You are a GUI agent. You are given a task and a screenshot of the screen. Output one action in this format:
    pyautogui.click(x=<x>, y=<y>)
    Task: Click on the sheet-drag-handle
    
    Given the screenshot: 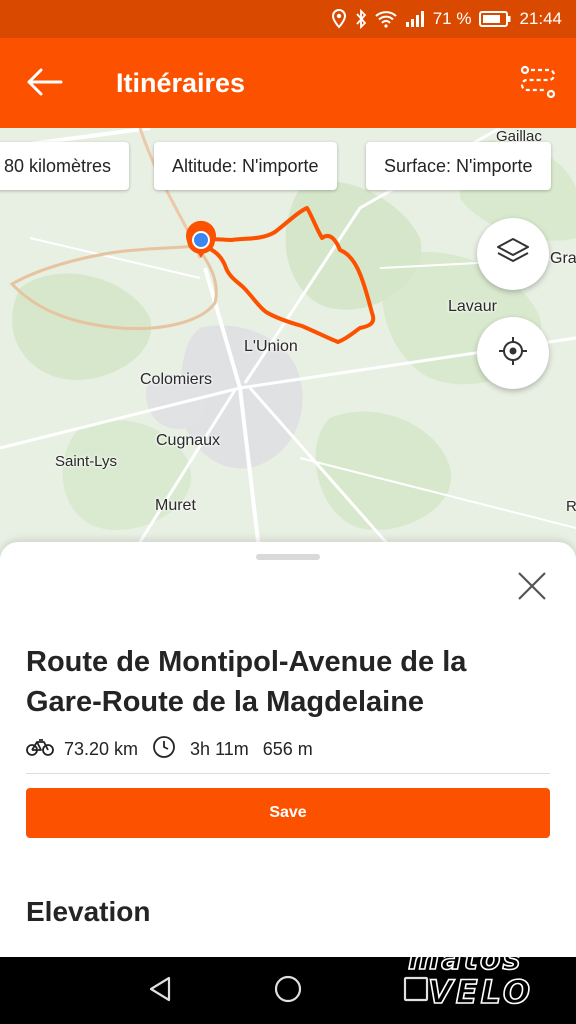 What is the action you would take?
    pyautogui.click(x=288, y=557)
    